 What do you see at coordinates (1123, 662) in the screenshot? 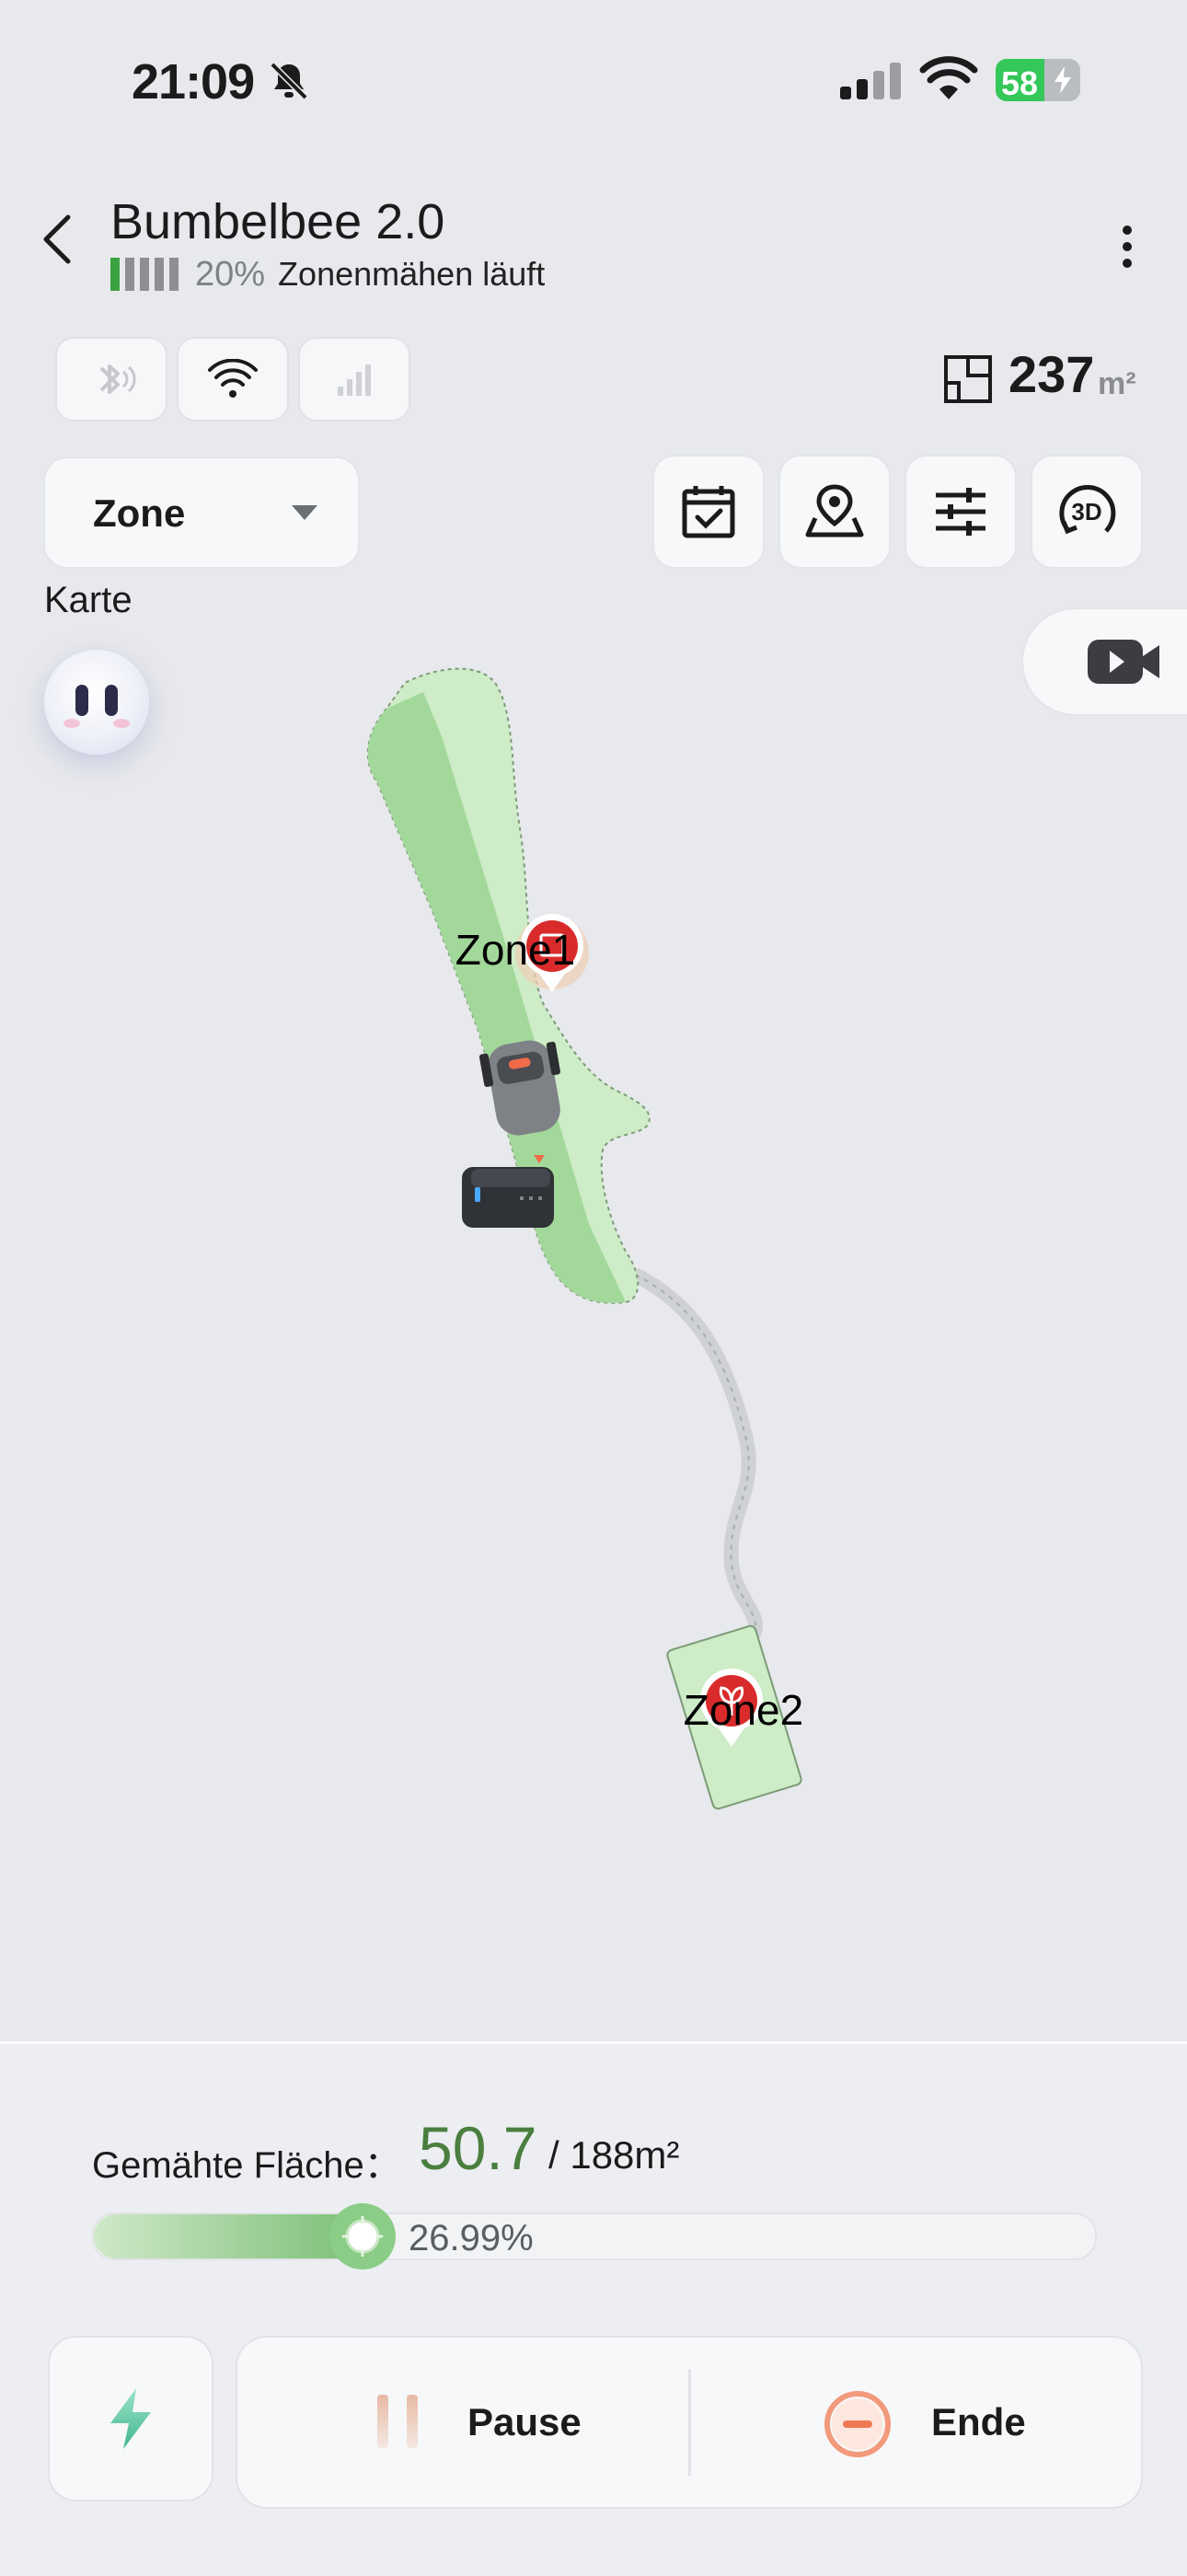
I see `video-camera-icon` at bounding box center [1123, 662].